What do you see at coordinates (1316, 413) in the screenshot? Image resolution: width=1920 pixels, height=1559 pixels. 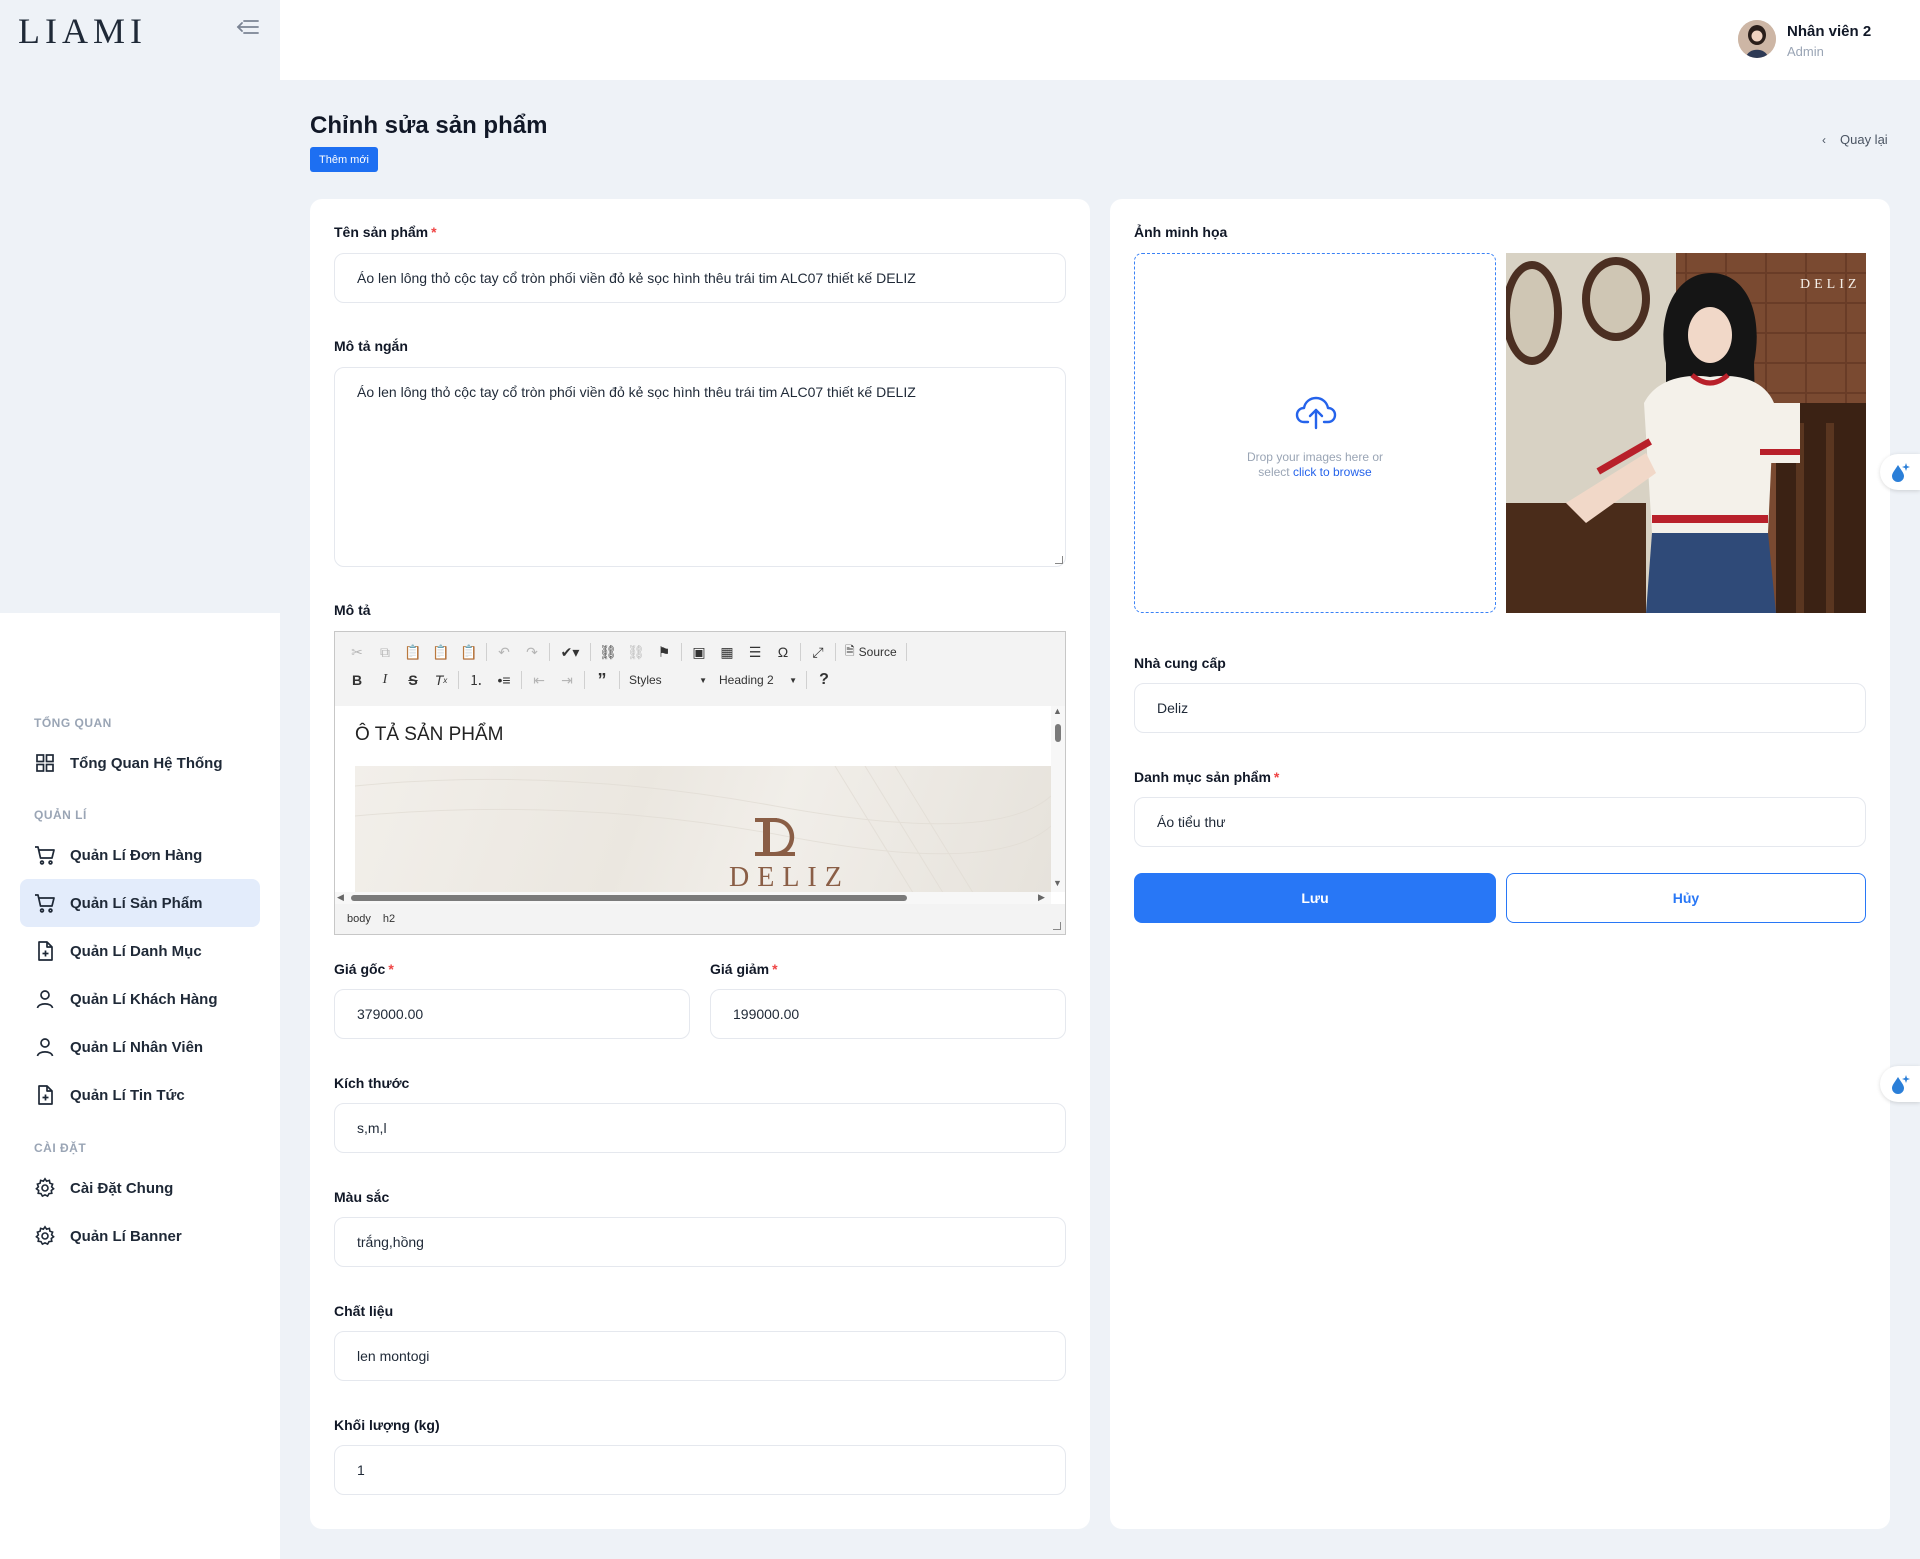 I see `cloud-upload-icon` at bounding box center [1316, 413].